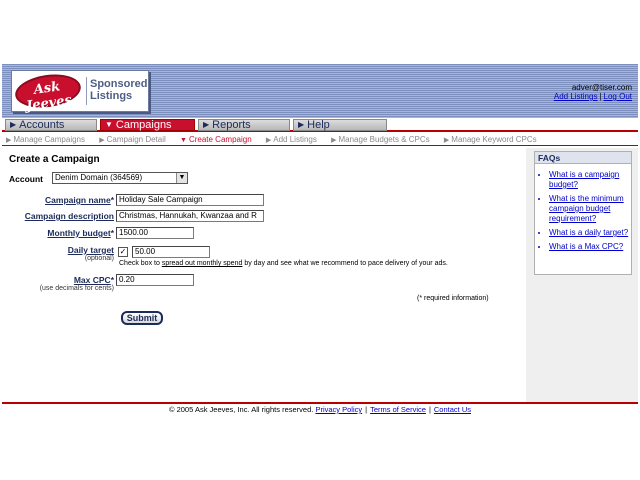 The height and width of the screenshot is (480, 640). What do you see at coordinates (80, 233) in the screenshot?
I see `monthly-budget-label: Monthly budget*` at bounding box center [80, 233].